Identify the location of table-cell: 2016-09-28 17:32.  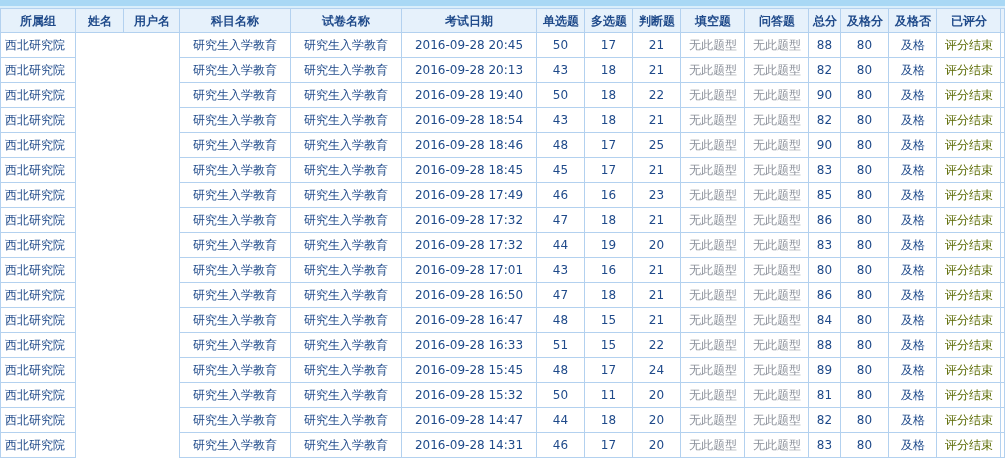
(469, 220).